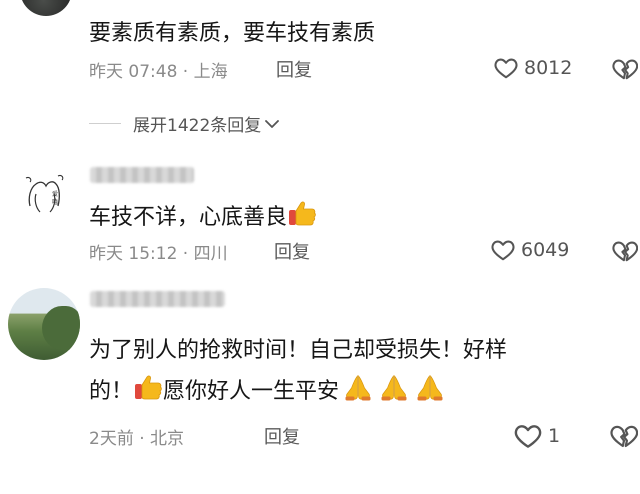 This screenshot has width=640, height=494. I want to click on comment-text-main: 愿你好人一生平安, so click(251, 391).